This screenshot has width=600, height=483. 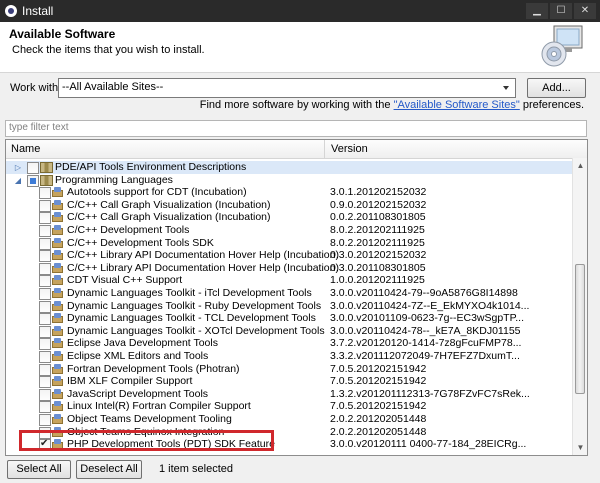 What do you see at coordinates (157, 192) in the screenshot?
I see `item-name: Autotools support for CDT (Incubation)` at bounding box center [157, 192].